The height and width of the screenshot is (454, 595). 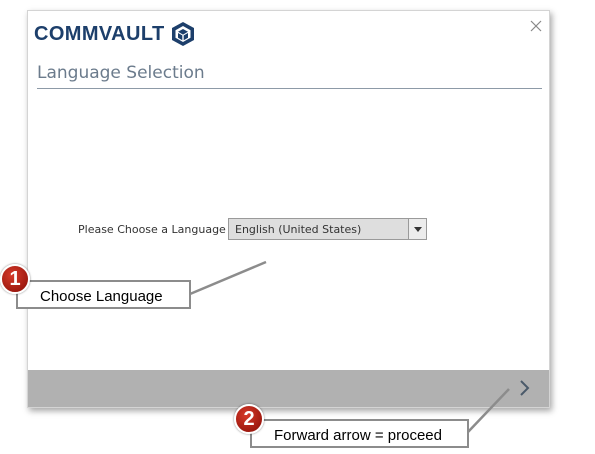 I want to click on callout-choose-language: Choose Language, so click(x=103, y=294).